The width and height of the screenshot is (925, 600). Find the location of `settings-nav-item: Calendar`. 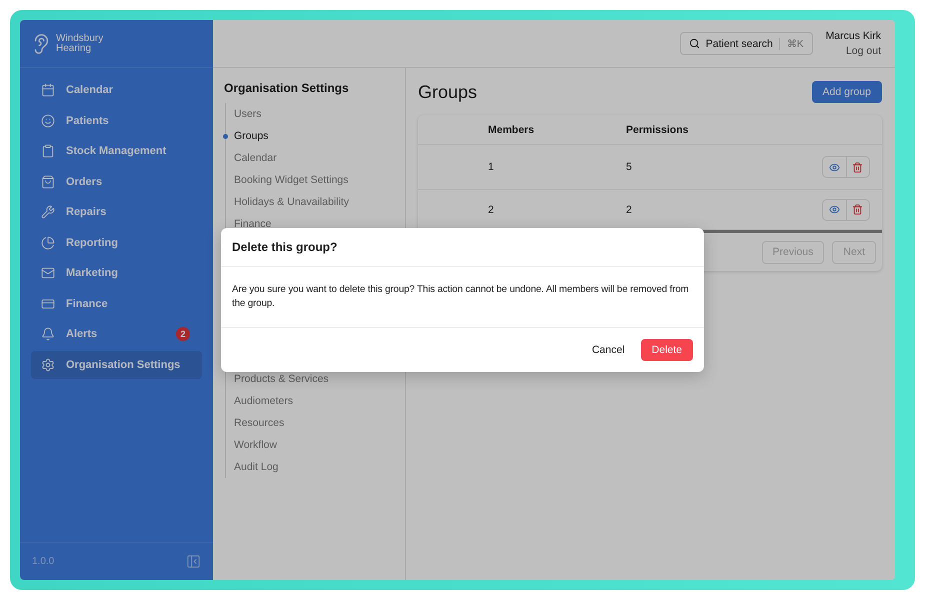

settings-nav-item: Calendar is located at coordinates (315, 158).